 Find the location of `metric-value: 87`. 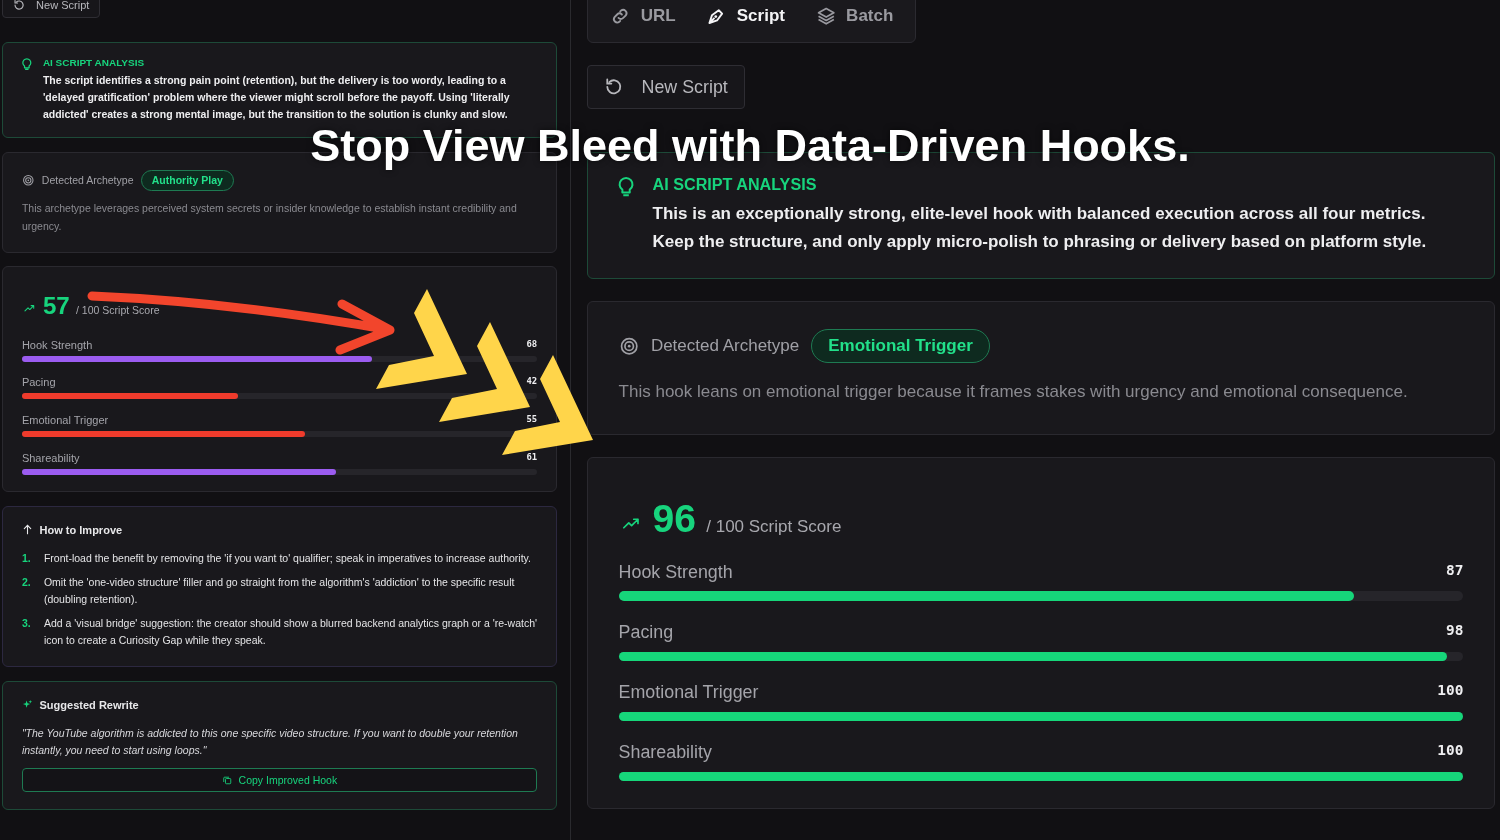

metric-value: 87 is located at coordinates (1455, 571).